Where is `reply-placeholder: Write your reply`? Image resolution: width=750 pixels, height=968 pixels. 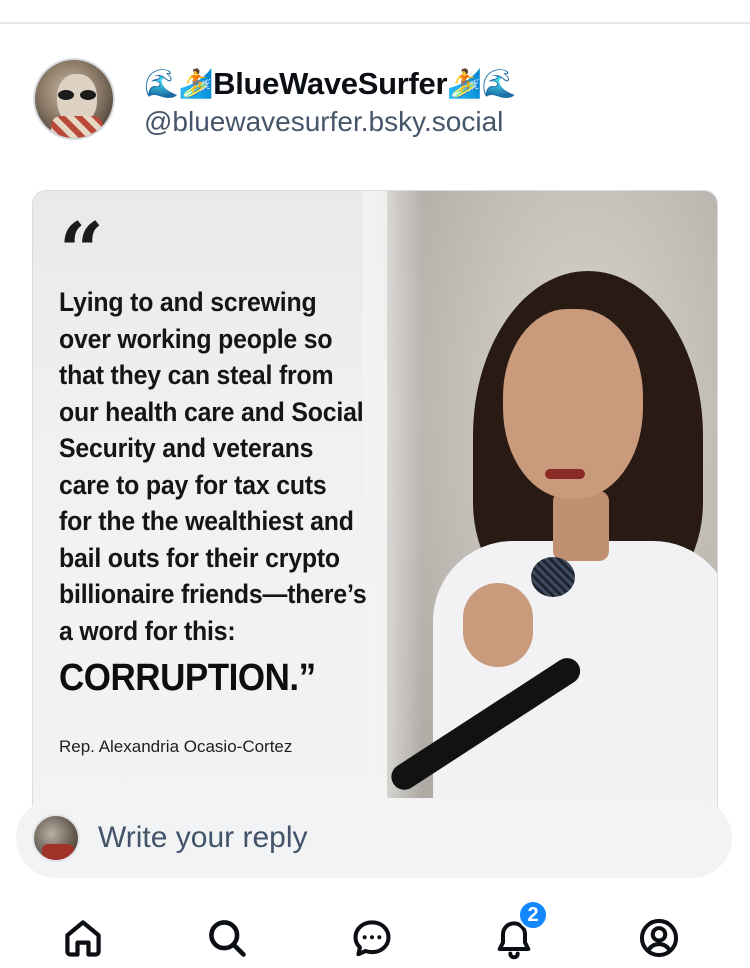
reply-placeholder: Write your reply is located at coordinates (203, 838).